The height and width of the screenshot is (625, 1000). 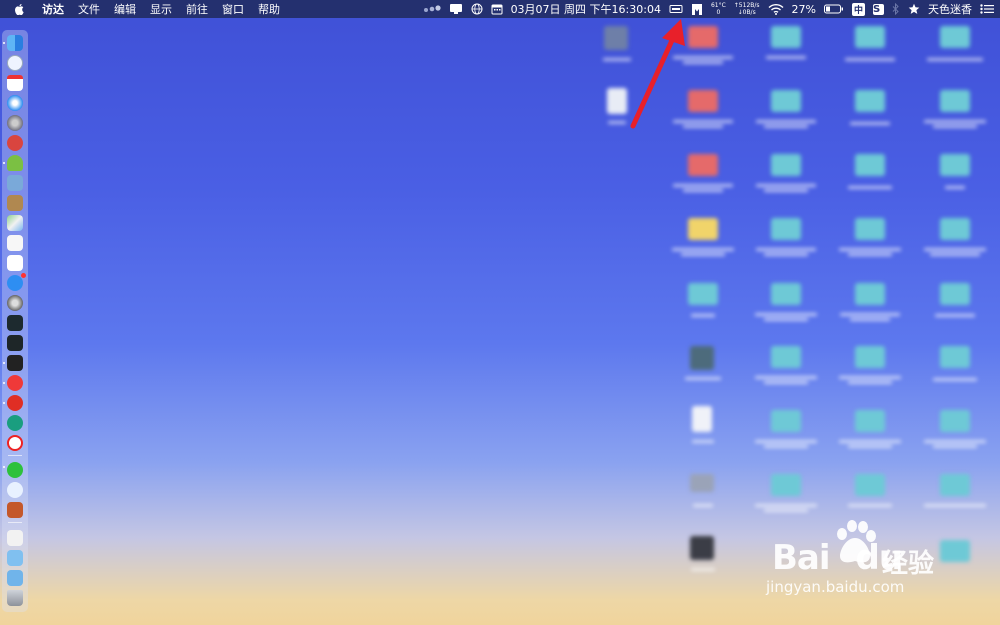 I want to click on watermark-cn: 经验, so click(x=908, y=564).